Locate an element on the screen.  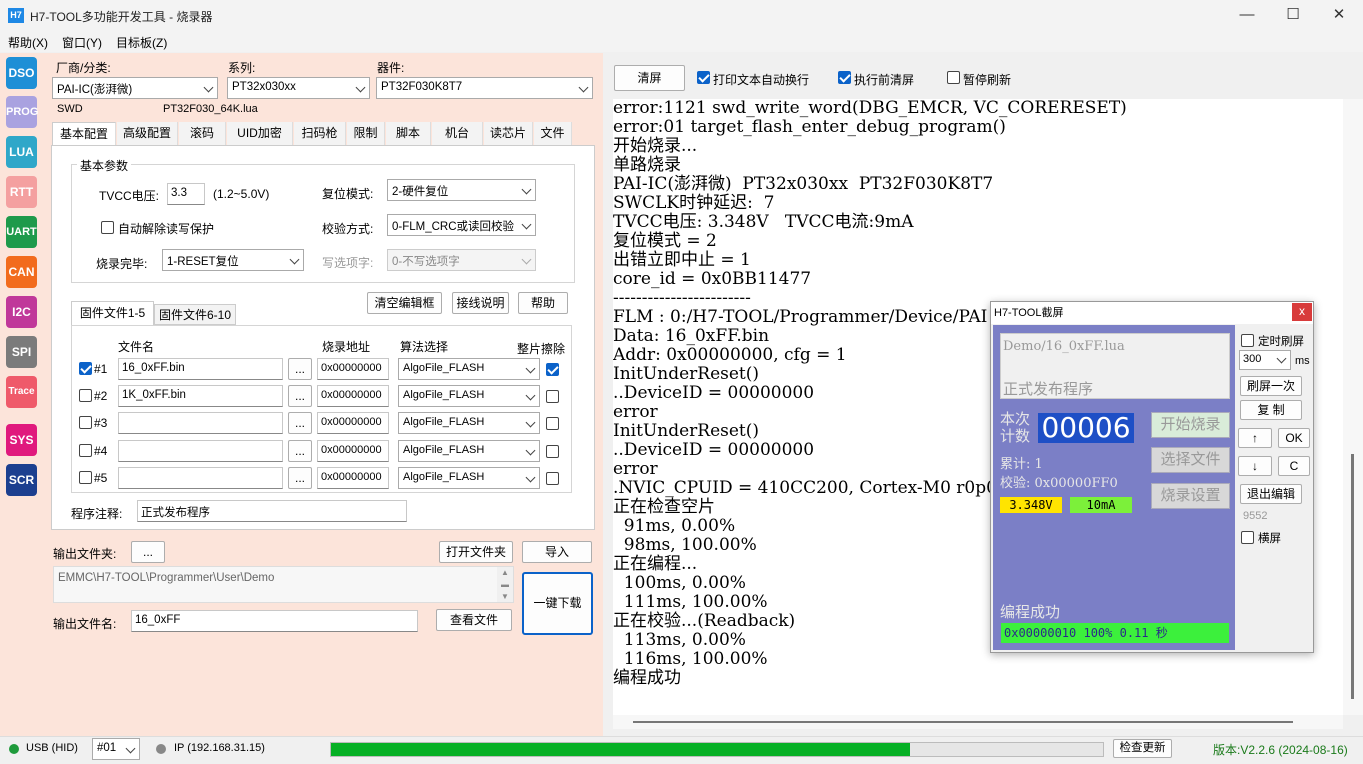
module-lua-icon: LUA is located at coordinates (21, 152).